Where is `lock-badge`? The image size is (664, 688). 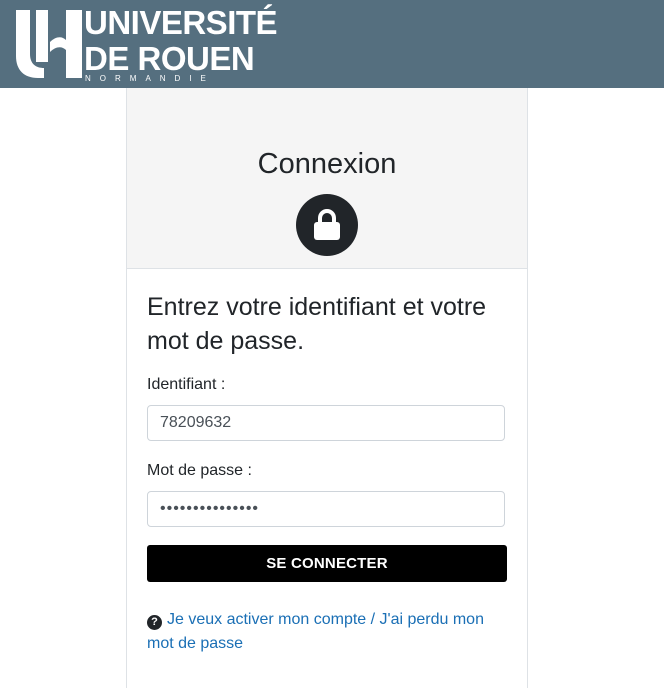 lock-badge is located at coordinates (327, 225).